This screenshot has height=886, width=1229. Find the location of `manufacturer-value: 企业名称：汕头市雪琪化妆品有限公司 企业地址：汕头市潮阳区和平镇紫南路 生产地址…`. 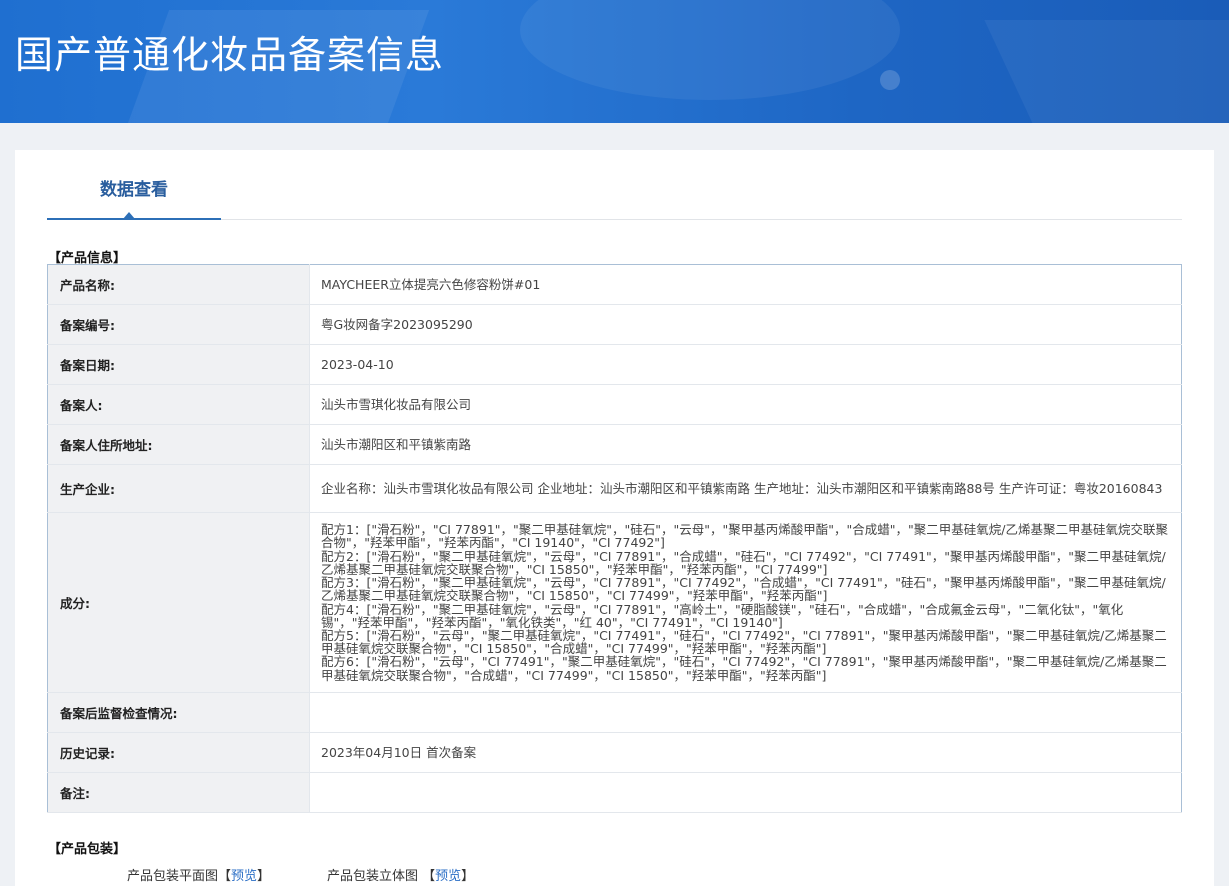

manufacturer-value: 企业名称：汕头市雪琪化妆品有限公司 企业地址：汕头市潮阳区和平镇紫南路 生产地址… is located at coordinates (745, 488).